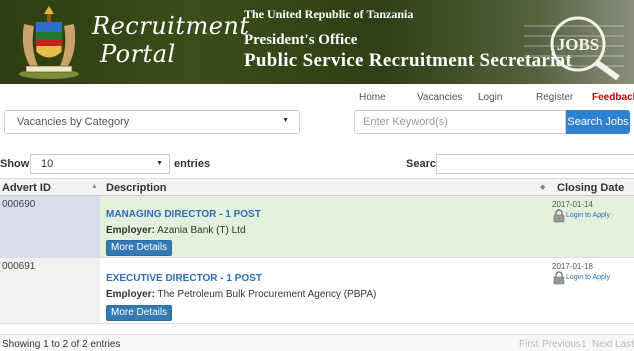 The image size is (634, 351). Describe the element at coordinates (317, 165) in the screenshot. I see `table-controls: Show 10 ▼ entries Search:` at that location.